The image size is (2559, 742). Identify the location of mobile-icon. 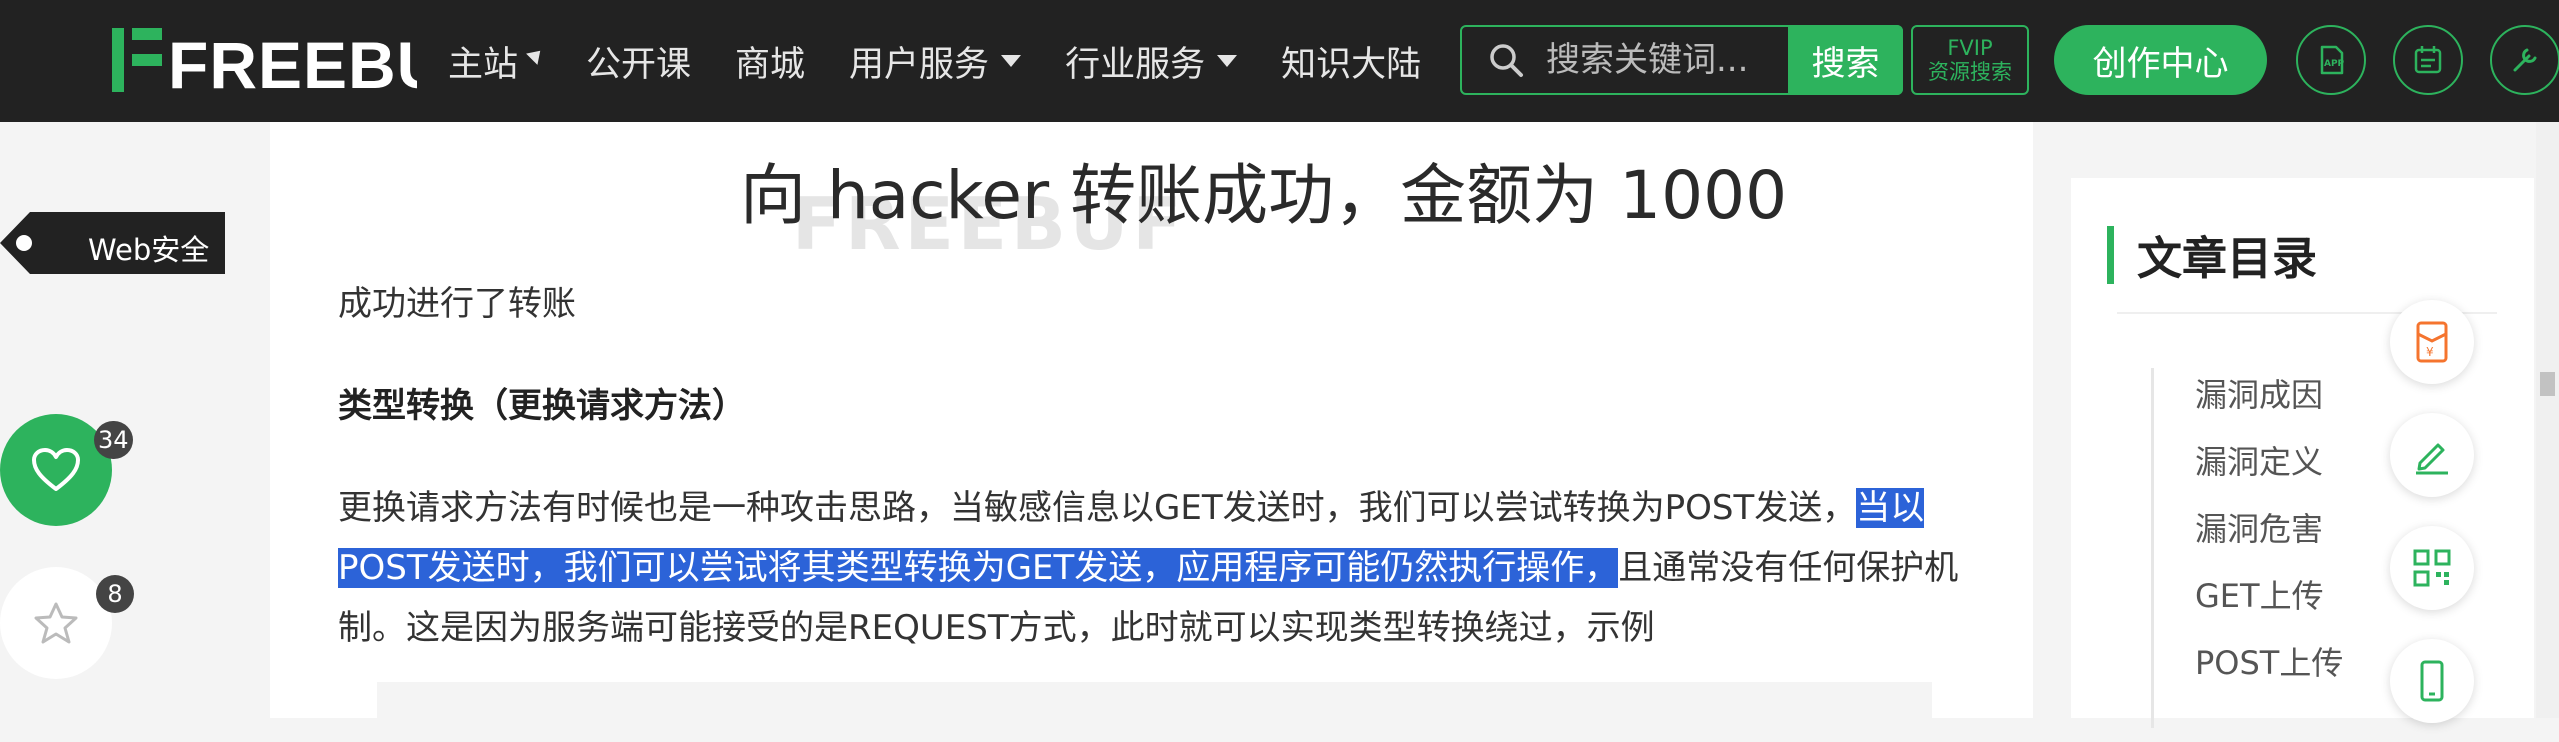
(2432, 681).